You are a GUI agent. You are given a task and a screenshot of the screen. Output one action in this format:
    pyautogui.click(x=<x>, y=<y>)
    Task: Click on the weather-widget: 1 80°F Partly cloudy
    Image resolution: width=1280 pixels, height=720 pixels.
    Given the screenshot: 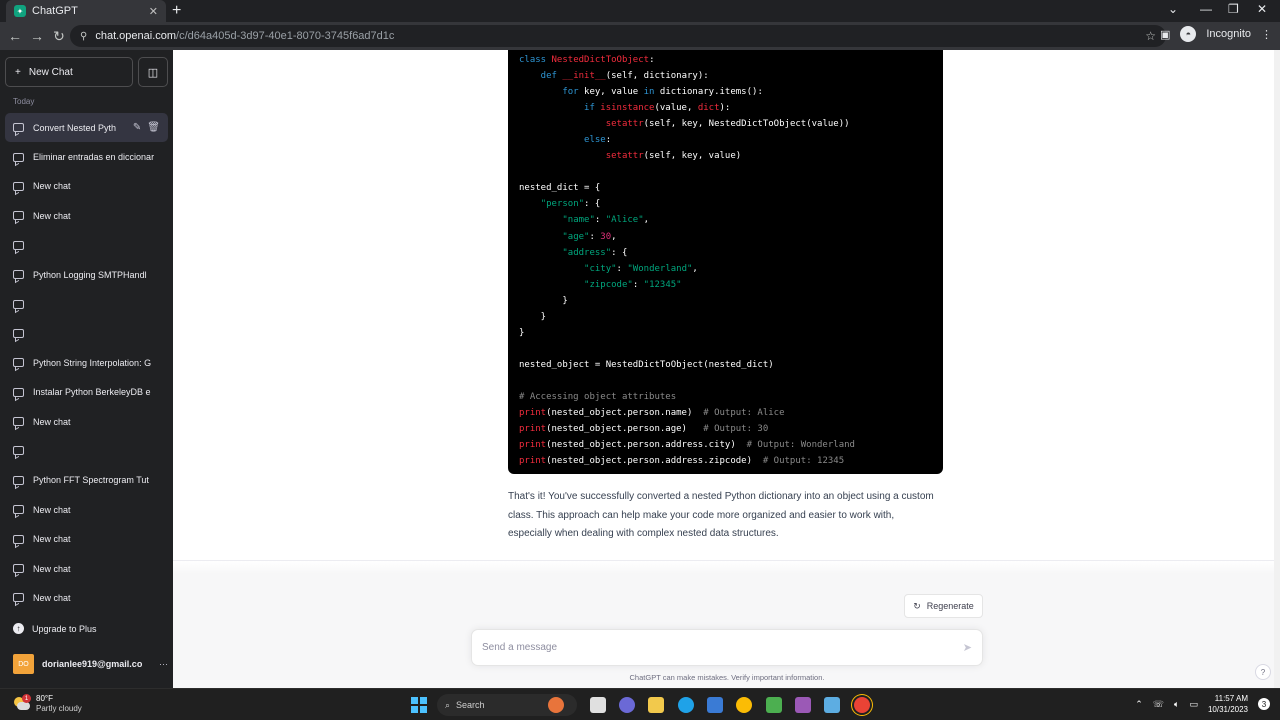 What is the action you would take?
    pyautogui.click(x=48, y=704)
    